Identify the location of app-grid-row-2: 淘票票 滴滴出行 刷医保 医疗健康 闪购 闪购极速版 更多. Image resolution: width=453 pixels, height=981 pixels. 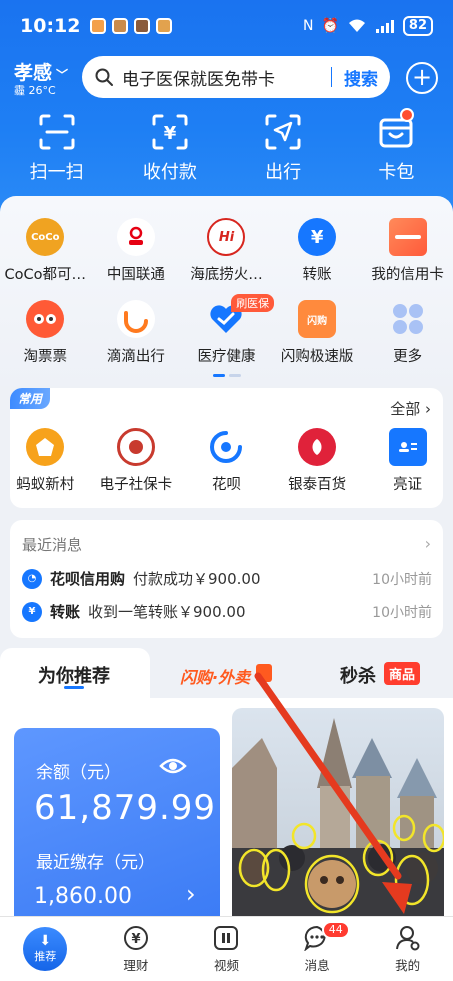
(226, 330).